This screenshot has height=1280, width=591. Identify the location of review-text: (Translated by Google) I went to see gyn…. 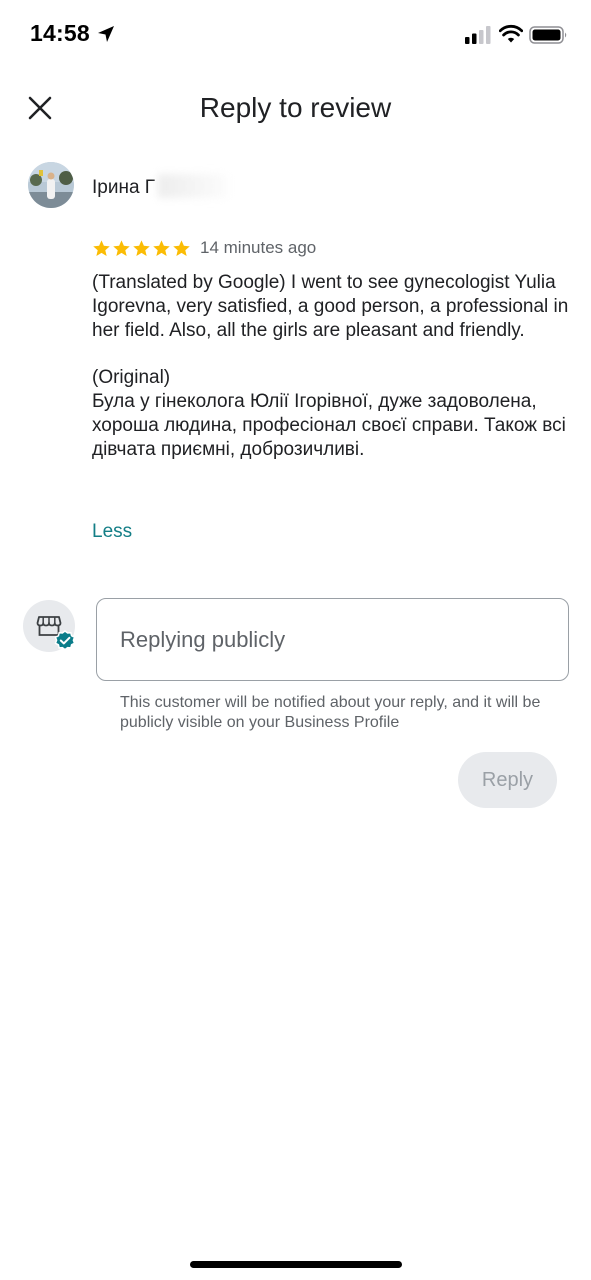
(330, 366).